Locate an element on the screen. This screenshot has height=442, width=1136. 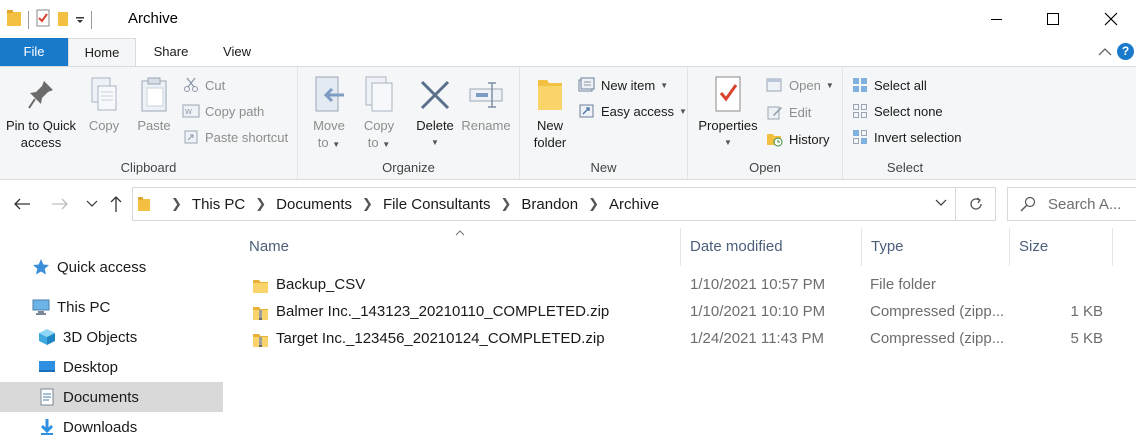
recent-locations-chevron-icon is located at coordinates (92, 204).